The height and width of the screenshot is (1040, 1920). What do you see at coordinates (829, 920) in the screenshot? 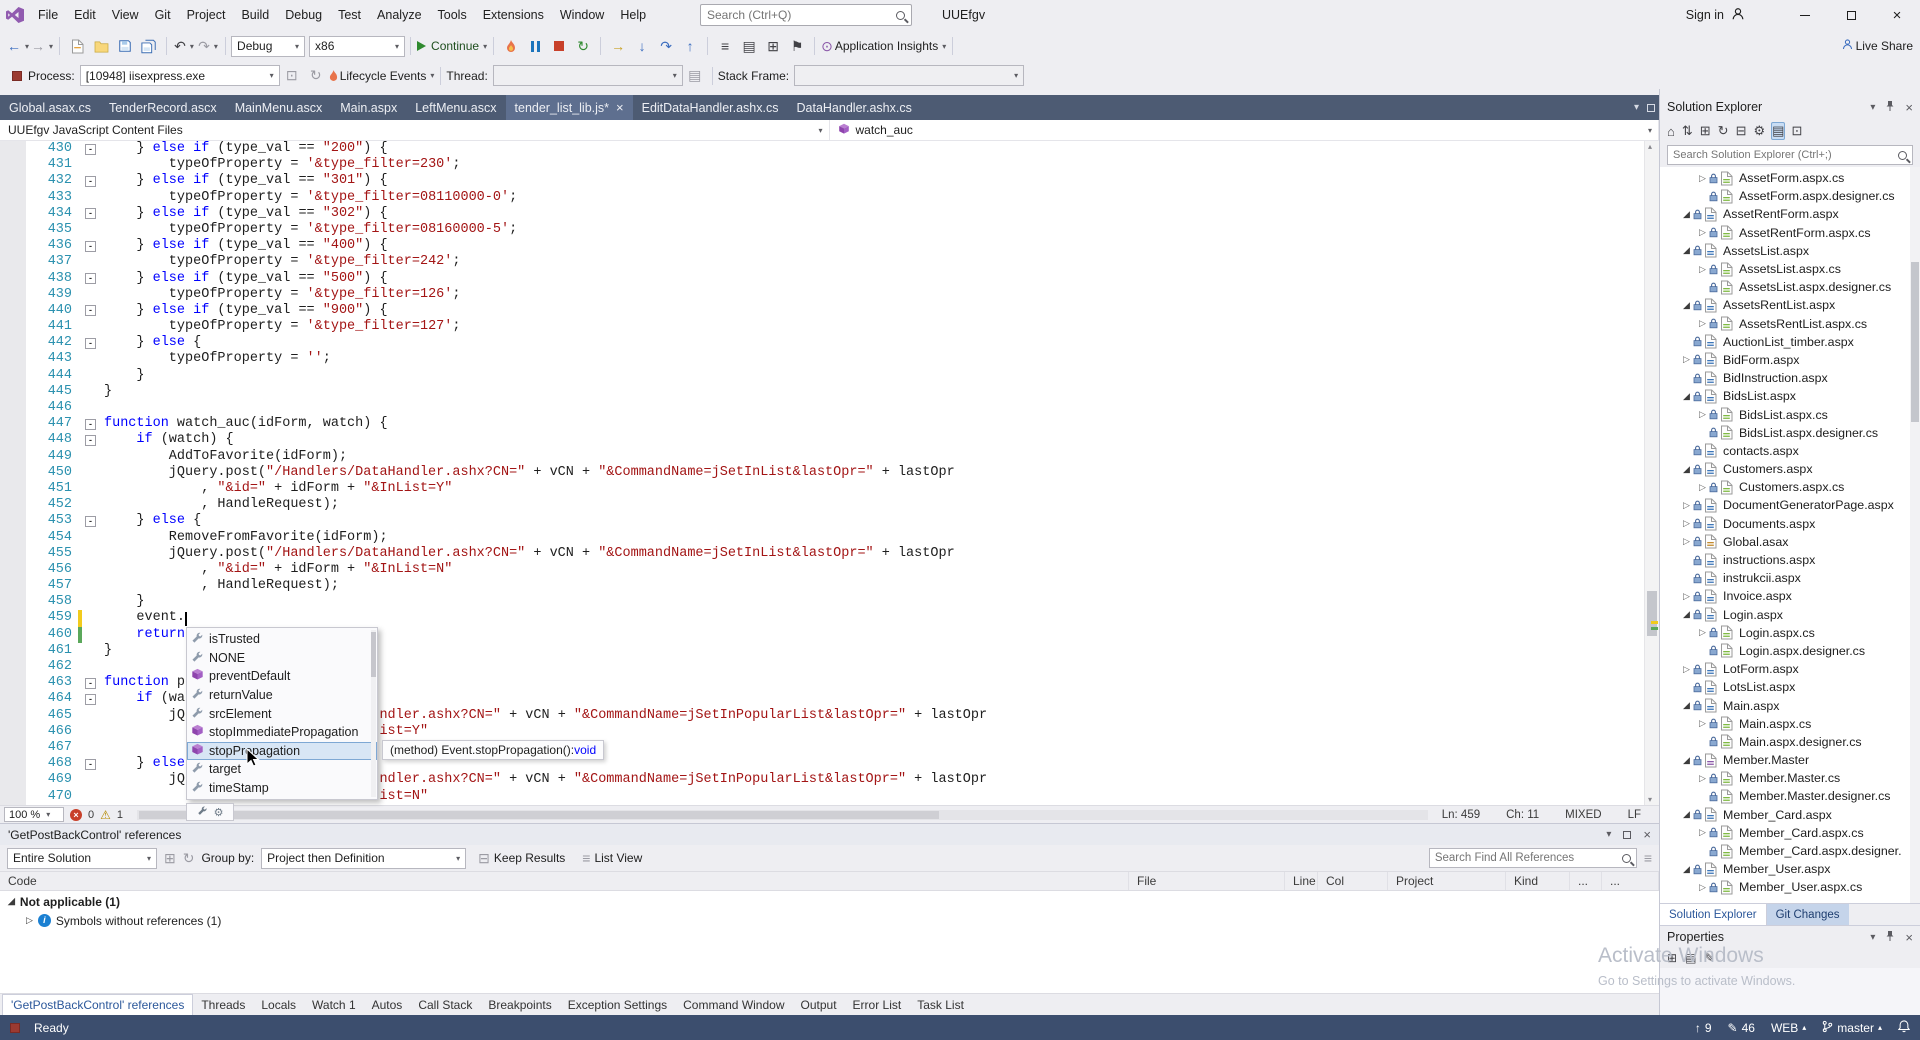
I see `reference-row: ▷ i Symbols without references (1)` at bounding box center [829, 920].